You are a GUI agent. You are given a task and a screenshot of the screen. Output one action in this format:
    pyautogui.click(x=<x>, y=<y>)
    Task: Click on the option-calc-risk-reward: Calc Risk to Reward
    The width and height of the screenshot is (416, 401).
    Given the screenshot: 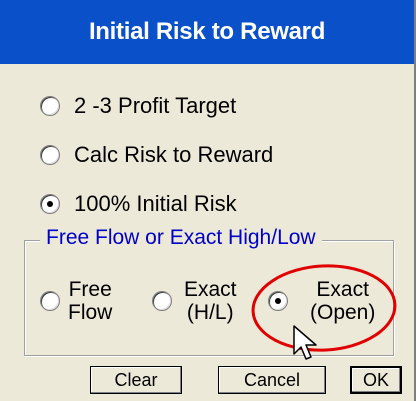 What is the action you would take?
    pyautogui.click(x=156, y=155)
    